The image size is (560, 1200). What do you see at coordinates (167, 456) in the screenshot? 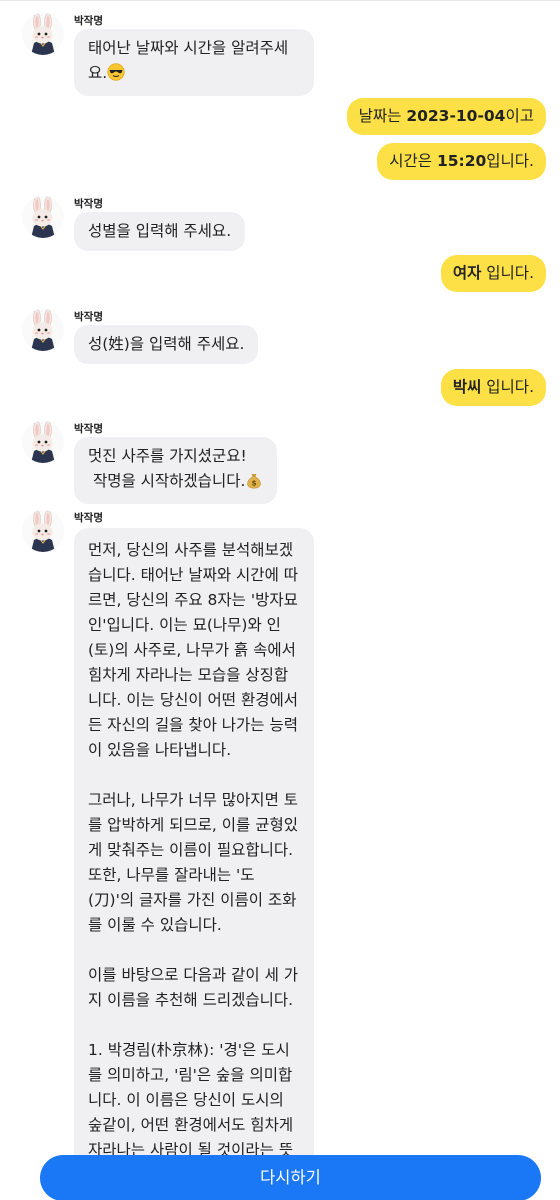
I see `message-text: 멋진 사주를 가지셨군요!` at bounding box center [167, 456].